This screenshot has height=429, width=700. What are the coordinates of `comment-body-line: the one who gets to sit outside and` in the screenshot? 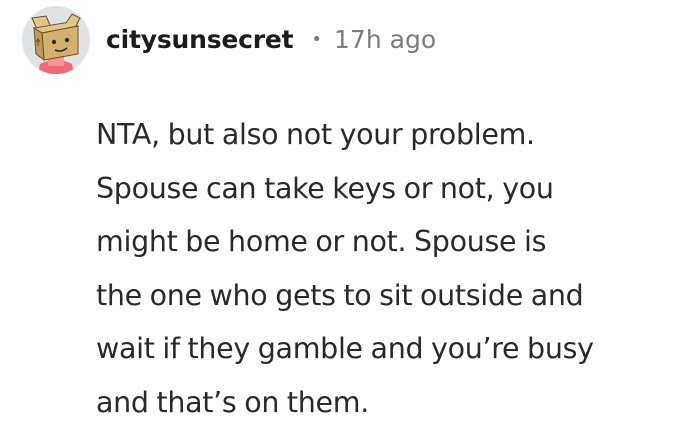 It's located at (391, 296).